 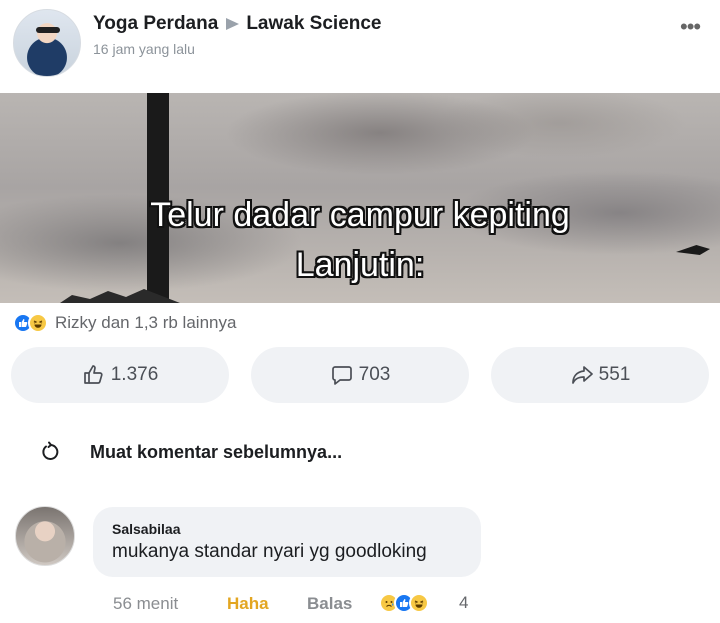 What do you see at coordinates (296, 529) in the screenshot?
I see `commenter-name: Salsabilaa` at bounding box center [296, 529].